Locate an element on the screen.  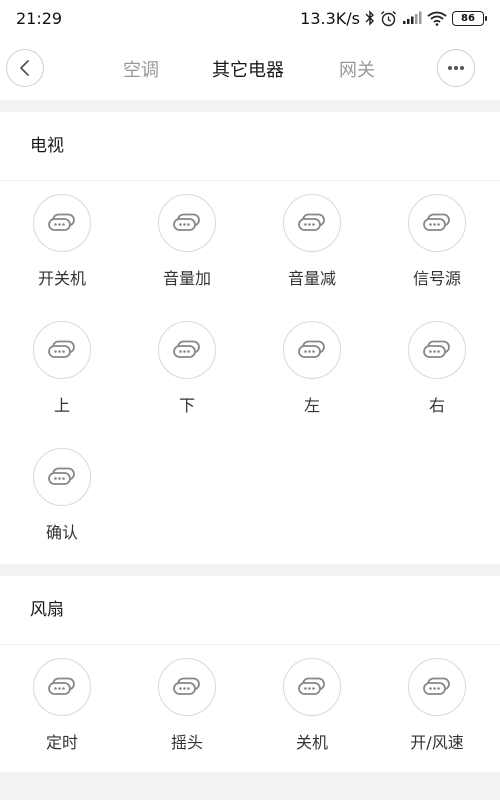
category-tabs: 空调 其它电器 网关 is located at coordinates (250, 68).